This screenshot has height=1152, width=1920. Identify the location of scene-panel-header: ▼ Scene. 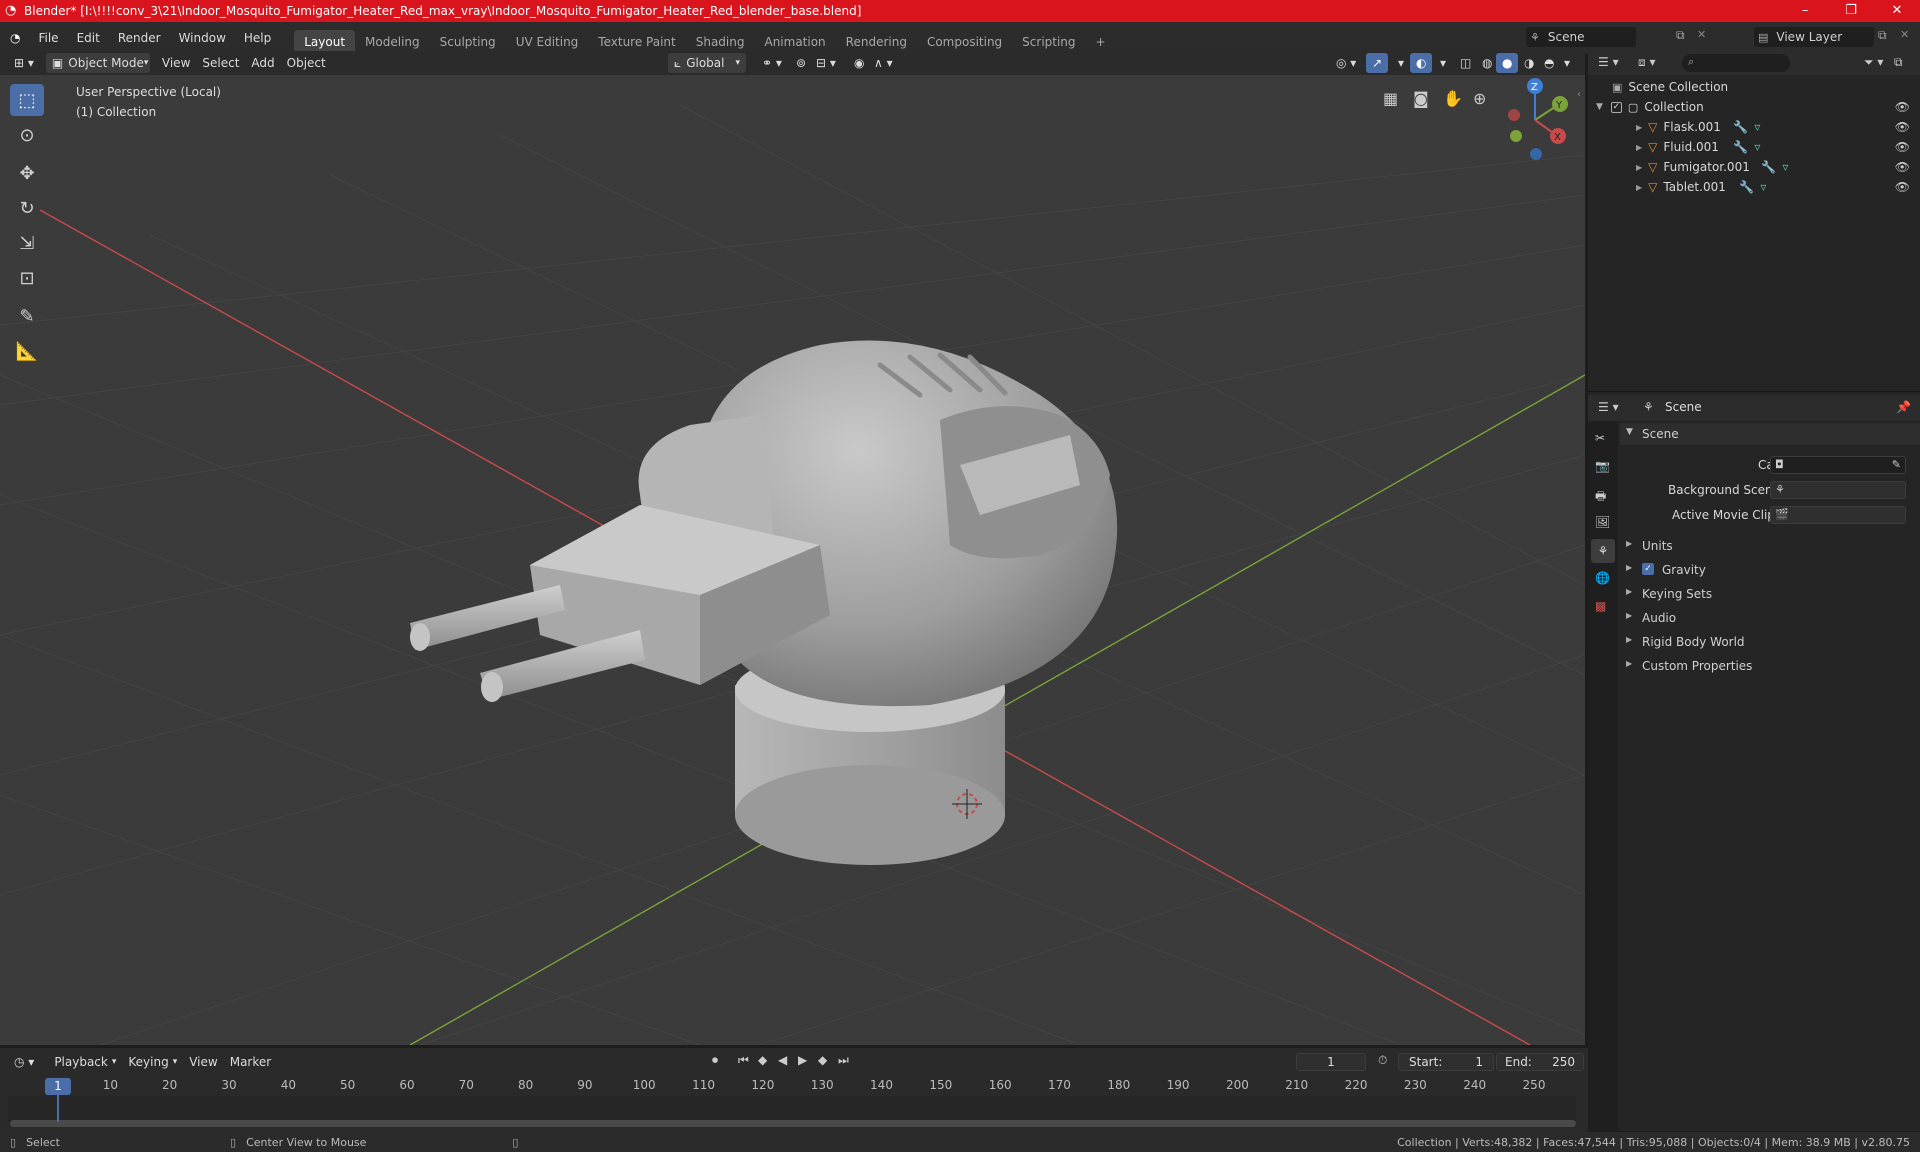
(1770, 434).